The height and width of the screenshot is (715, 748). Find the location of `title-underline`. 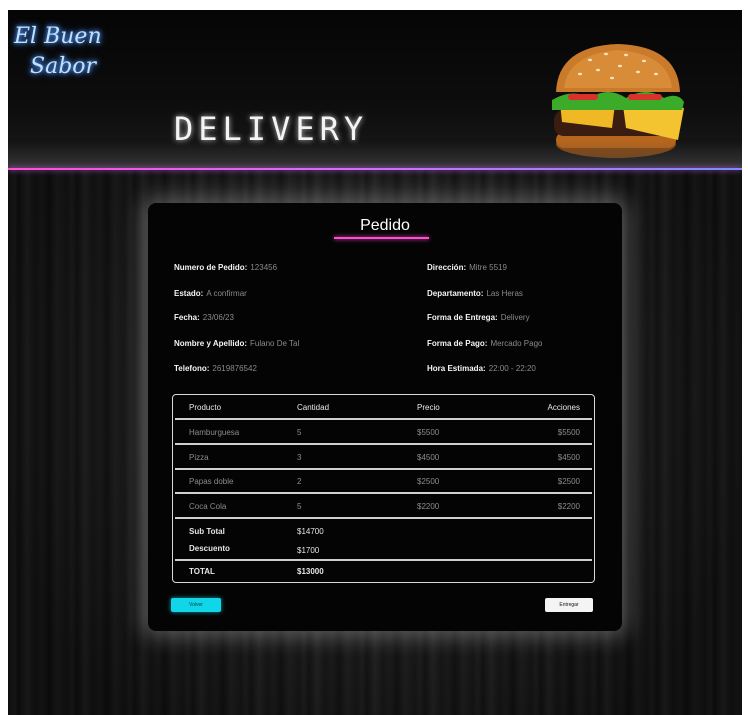

title-underline is located at coordinates (381, 238).